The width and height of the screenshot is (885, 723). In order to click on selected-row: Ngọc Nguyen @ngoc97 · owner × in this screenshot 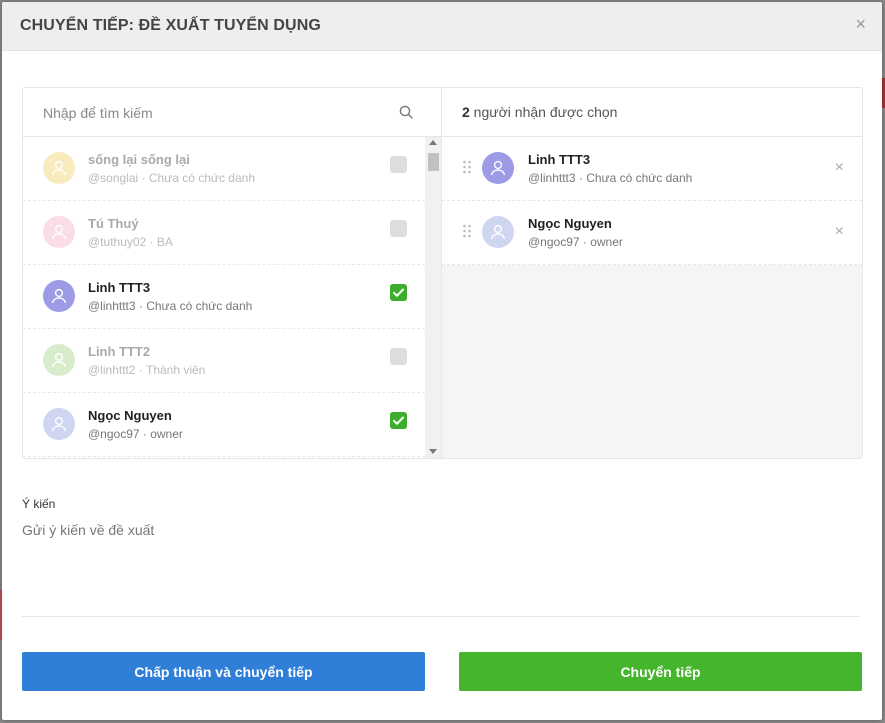, I will do `click(652, 233)`.